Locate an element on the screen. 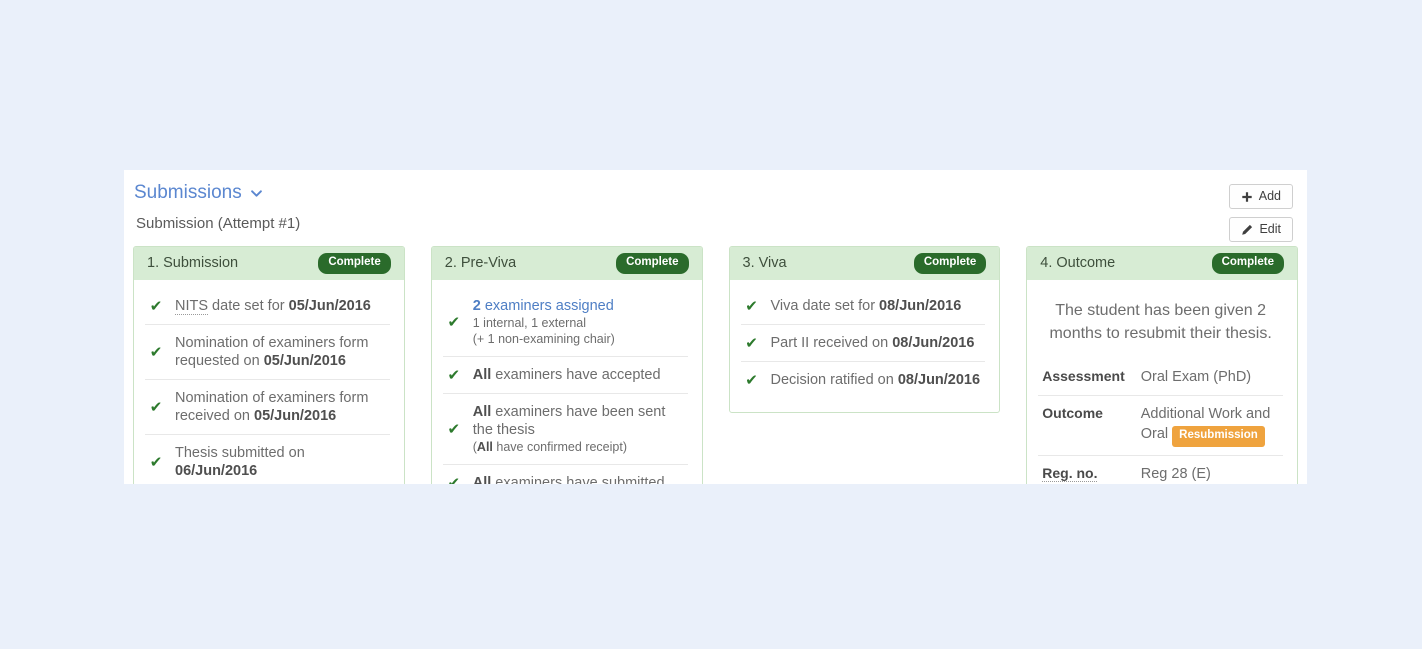  checklist-item: ✔ All examiners have accepted is located at coordinates (565, 374).